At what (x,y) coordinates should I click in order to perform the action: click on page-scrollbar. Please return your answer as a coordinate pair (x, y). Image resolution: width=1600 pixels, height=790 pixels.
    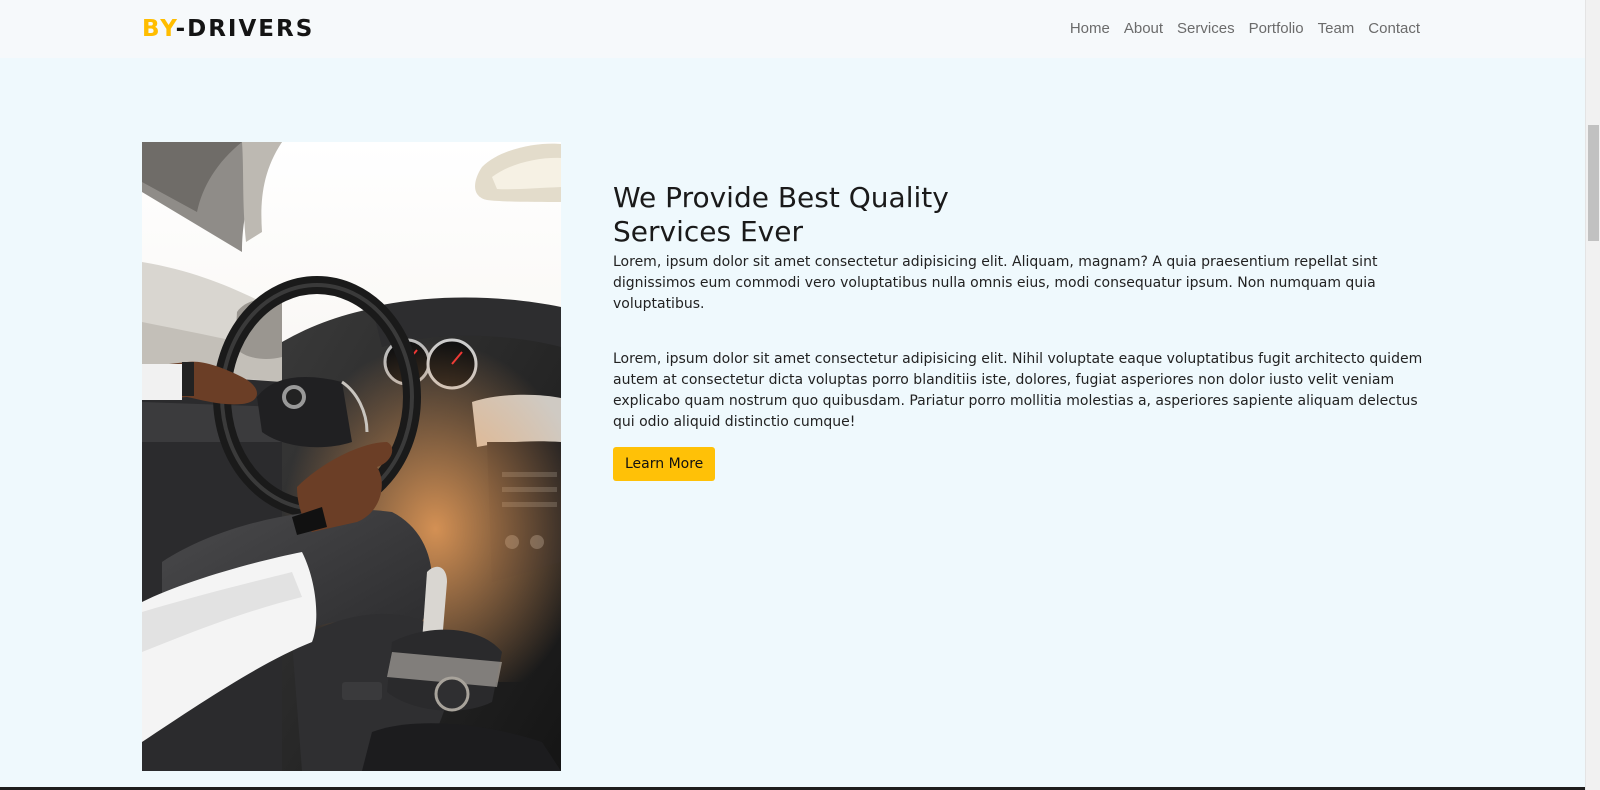
    Looking at the image, I should click on (1592, 395).